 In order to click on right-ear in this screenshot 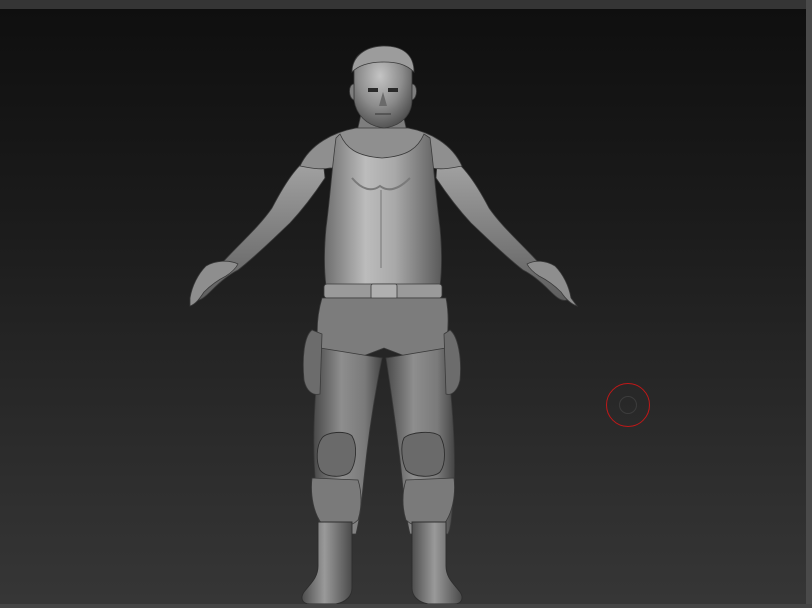, I will do `click(414, 92)`.